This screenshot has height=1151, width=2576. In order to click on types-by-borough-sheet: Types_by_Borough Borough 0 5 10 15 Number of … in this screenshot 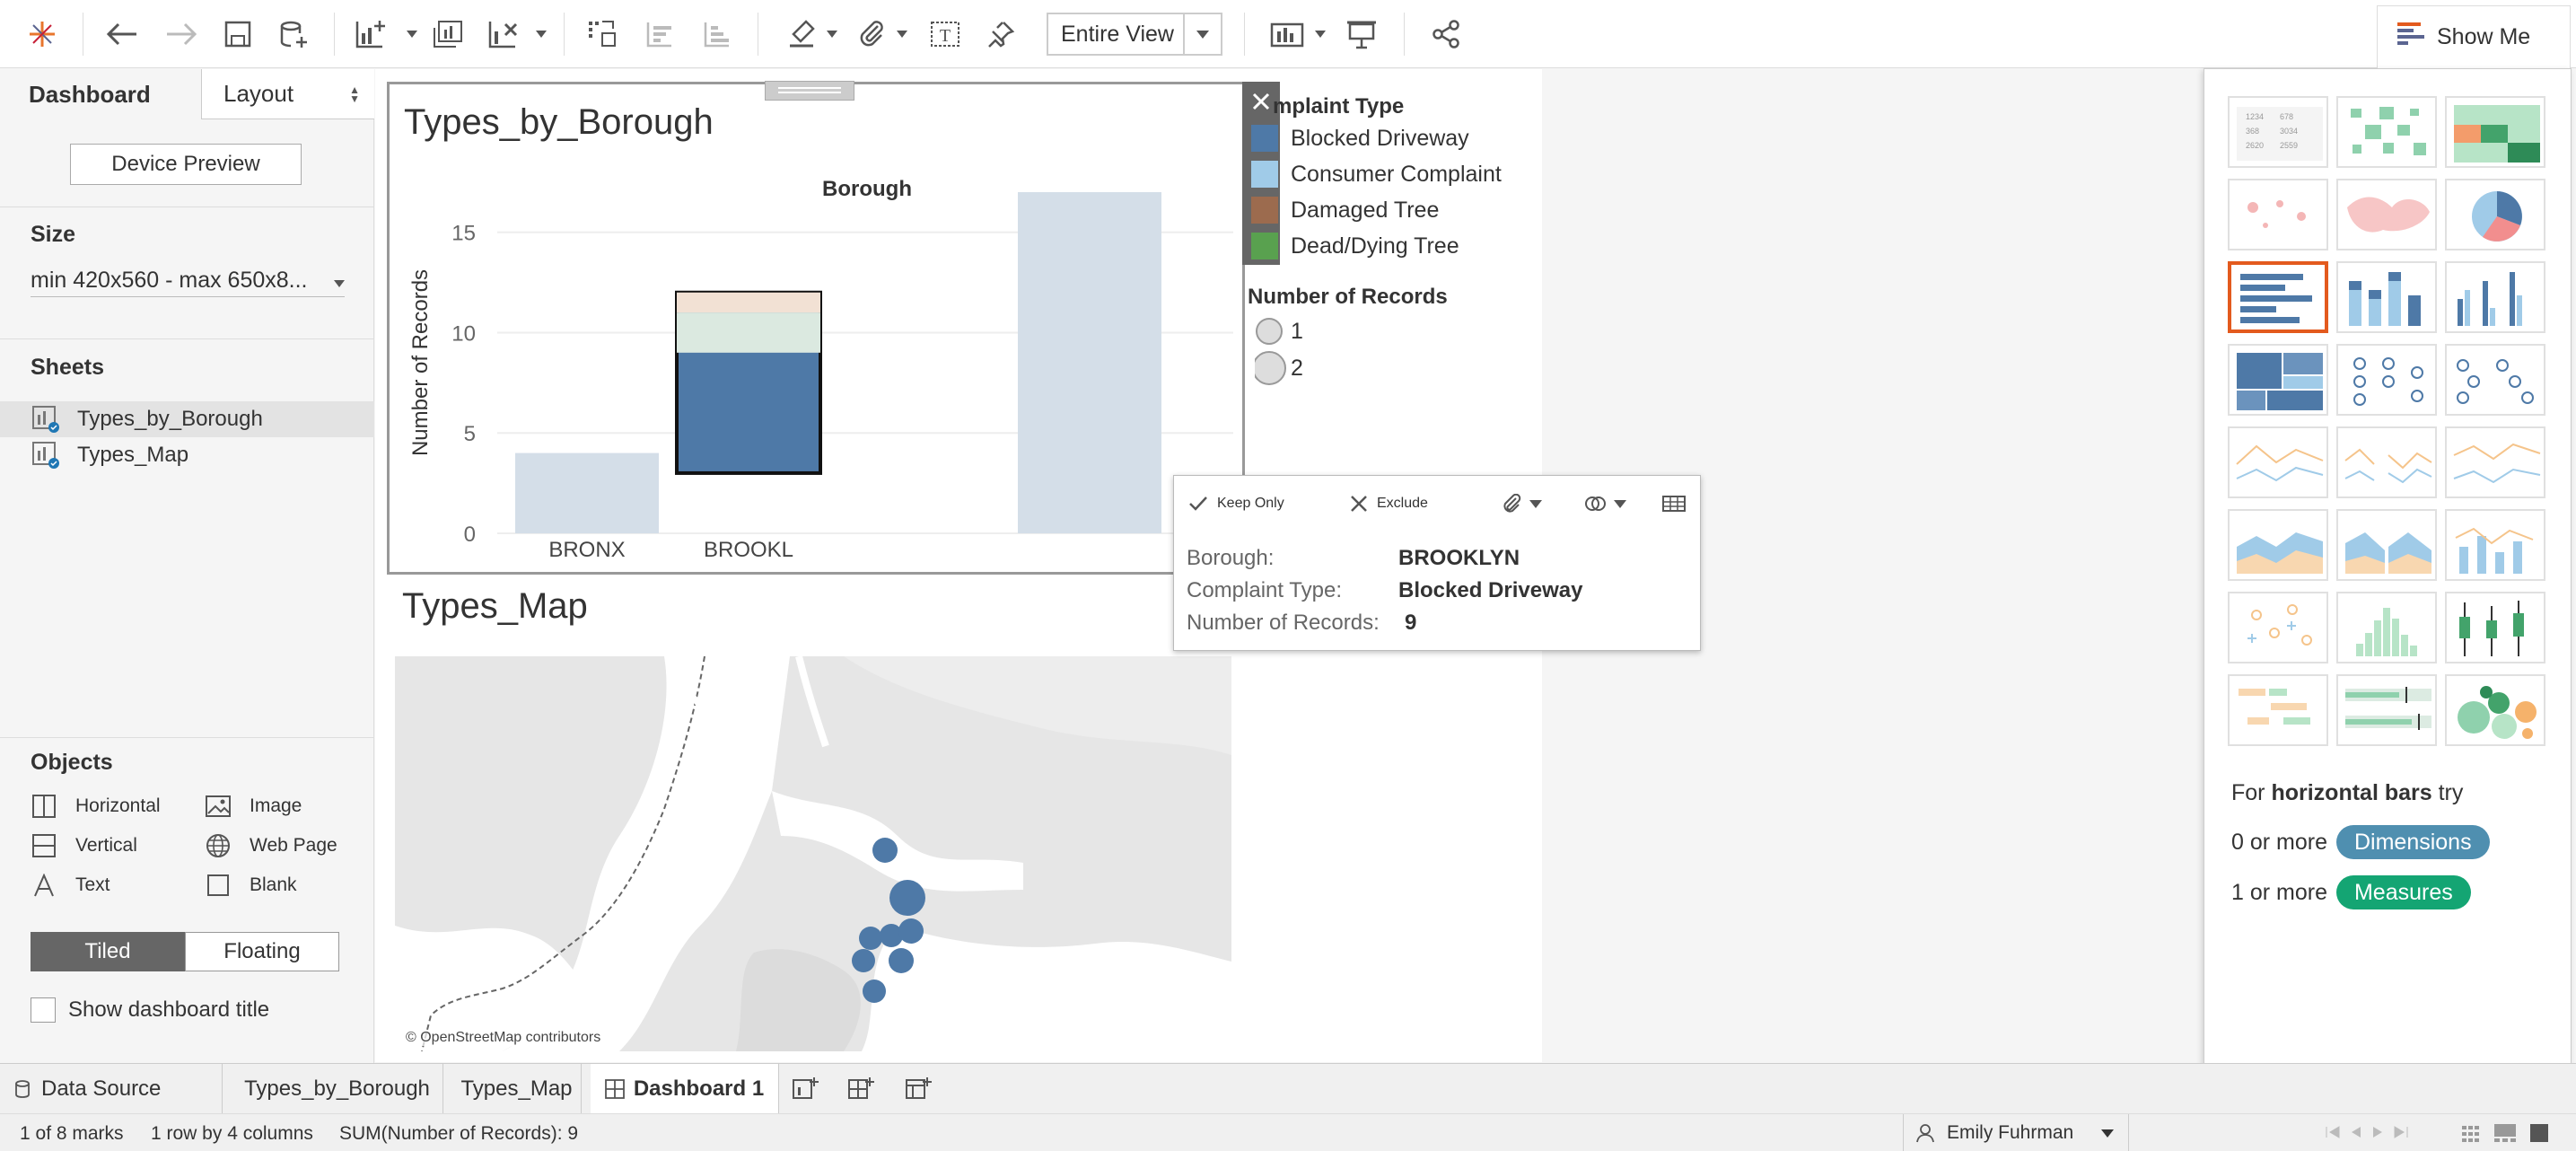, I will do `click(816, 328)`.